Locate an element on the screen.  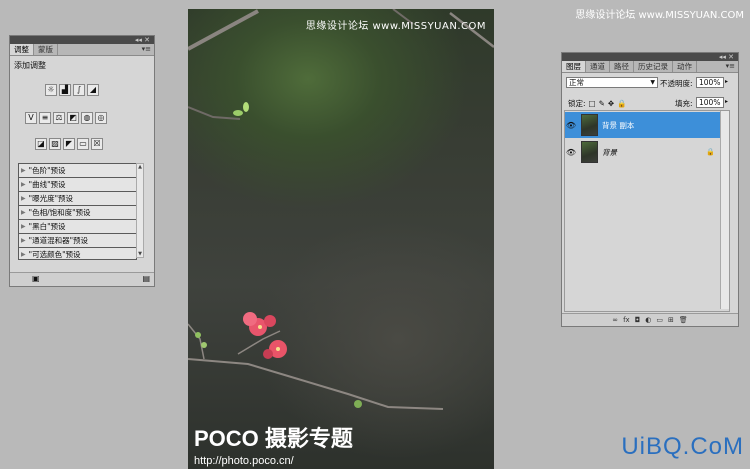
layers-menu-icon: ▾≡ is located at coordinates (730, 66).